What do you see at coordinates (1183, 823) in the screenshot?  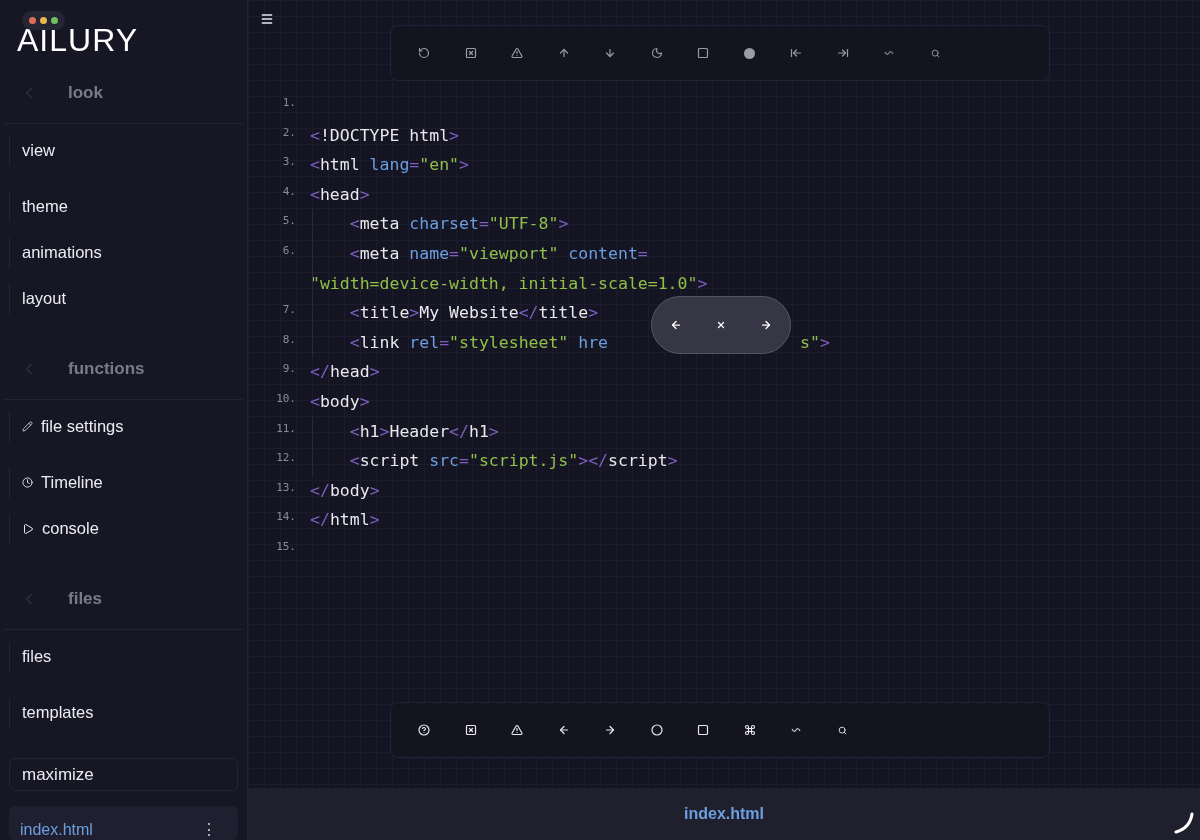 I see `resize-handle-icon` at bounding box center [1183, 823].